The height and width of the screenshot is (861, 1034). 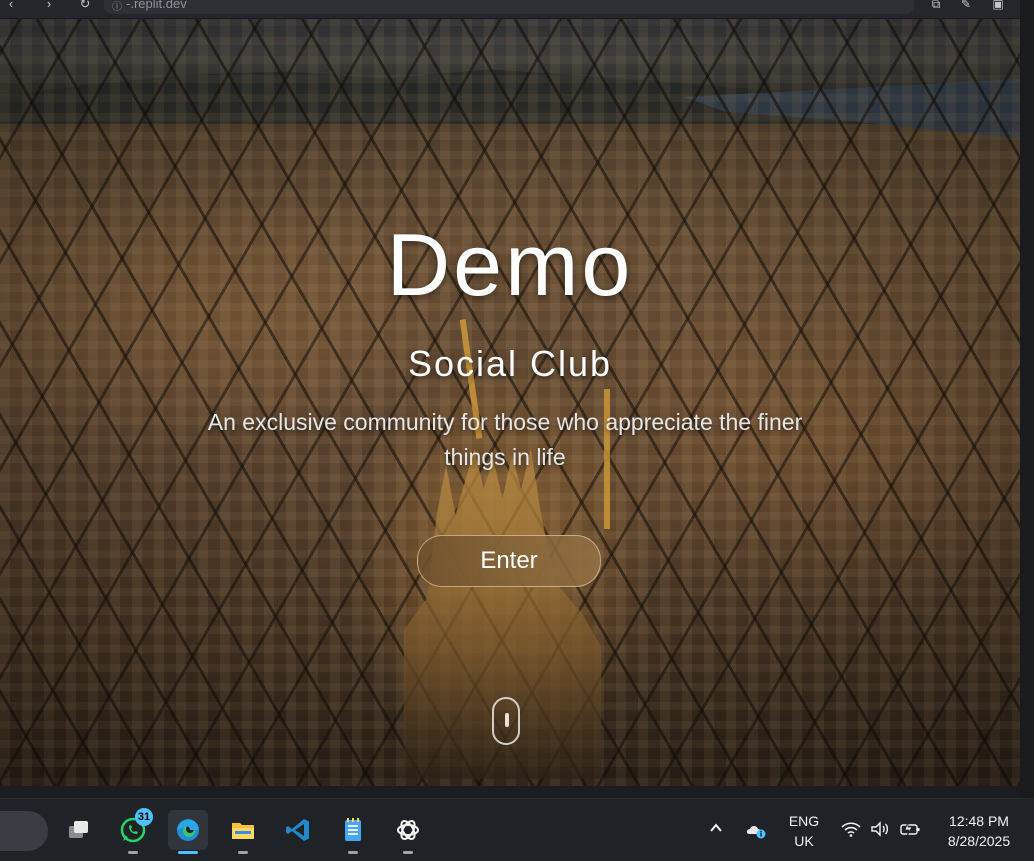 What do you see at coordinates (24, 831) in the screenshot?
I see `taskbar-search` at bounding box center [24, 831].